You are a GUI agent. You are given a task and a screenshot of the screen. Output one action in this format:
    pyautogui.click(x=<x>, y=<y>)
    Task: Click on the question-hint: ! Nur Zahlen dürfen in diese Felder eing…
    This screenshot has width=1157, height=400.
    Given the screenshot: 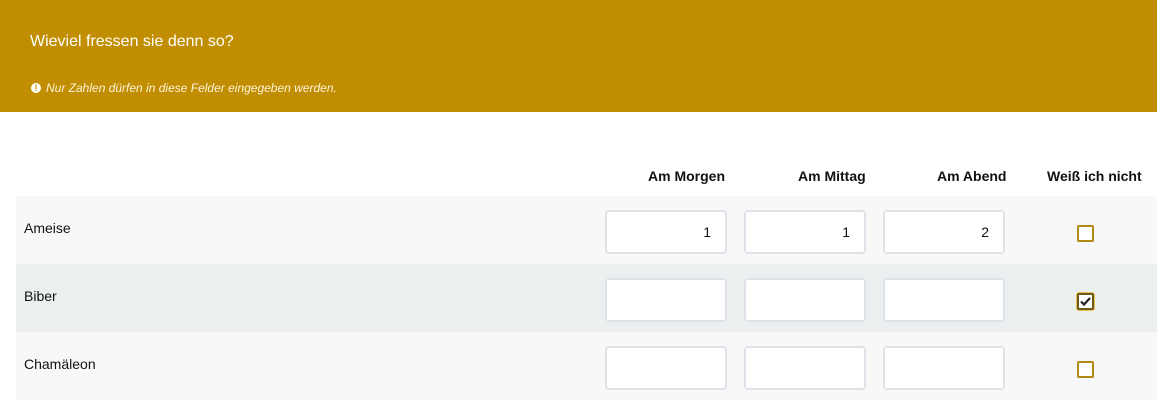 What is the action you would take?
    pyautogui.click(x=184, y=88)
    